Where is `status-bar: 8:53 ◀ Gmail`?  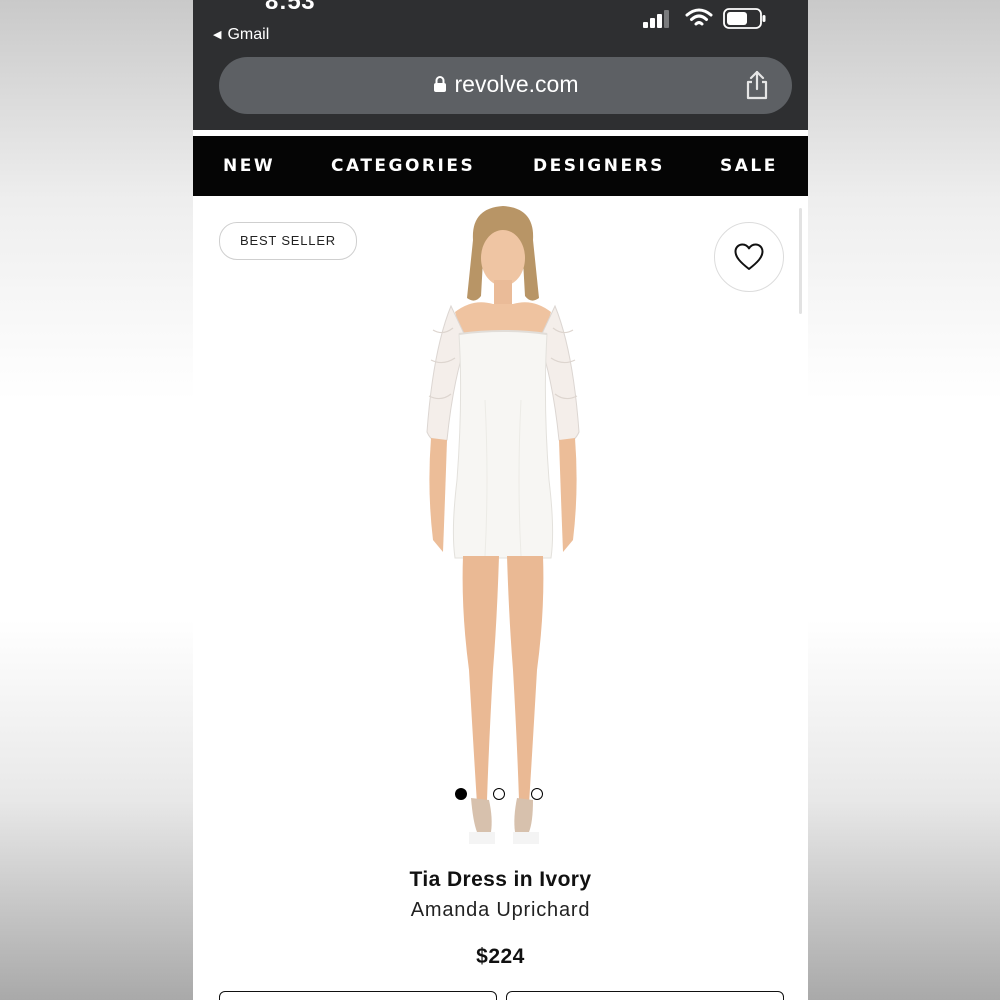 status-bar: 8:53 ◀ Gmail is located at coordinates (500, 28).